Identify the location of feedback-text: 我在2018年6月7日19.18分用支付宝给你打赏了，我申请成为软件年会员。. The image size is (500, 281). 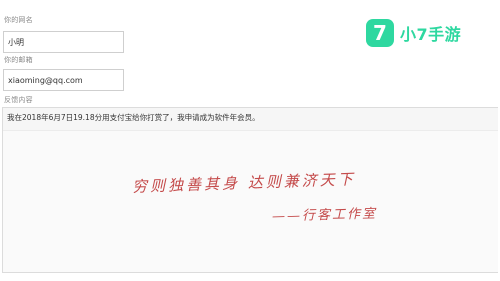
(133, 117).